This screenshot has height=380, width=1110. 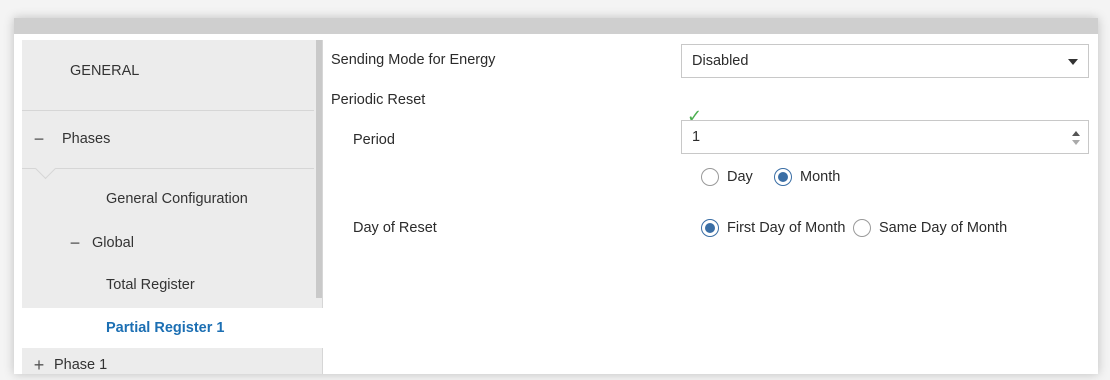 I want to click on radio-first-day-of-month: First Day of Month, so click(x=773, y=228).